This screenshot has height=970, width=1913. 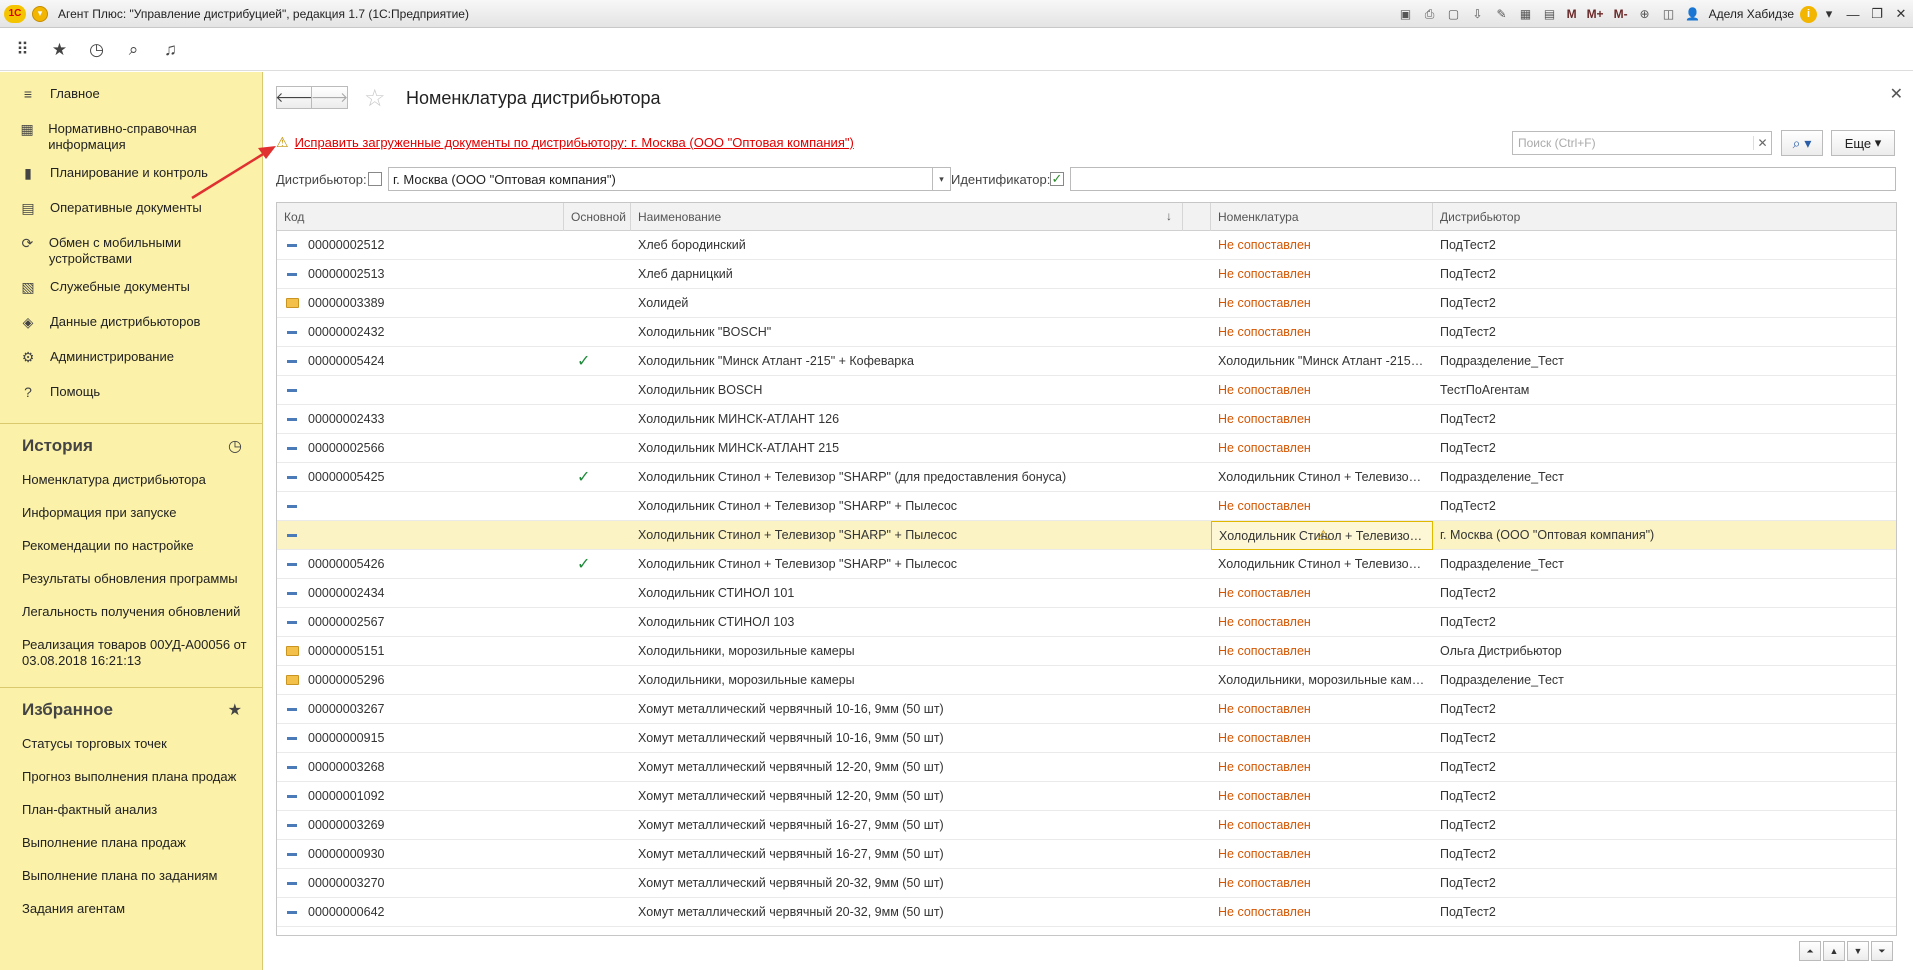 I want to click on info-icon: i, so click(x=1808, y=14).